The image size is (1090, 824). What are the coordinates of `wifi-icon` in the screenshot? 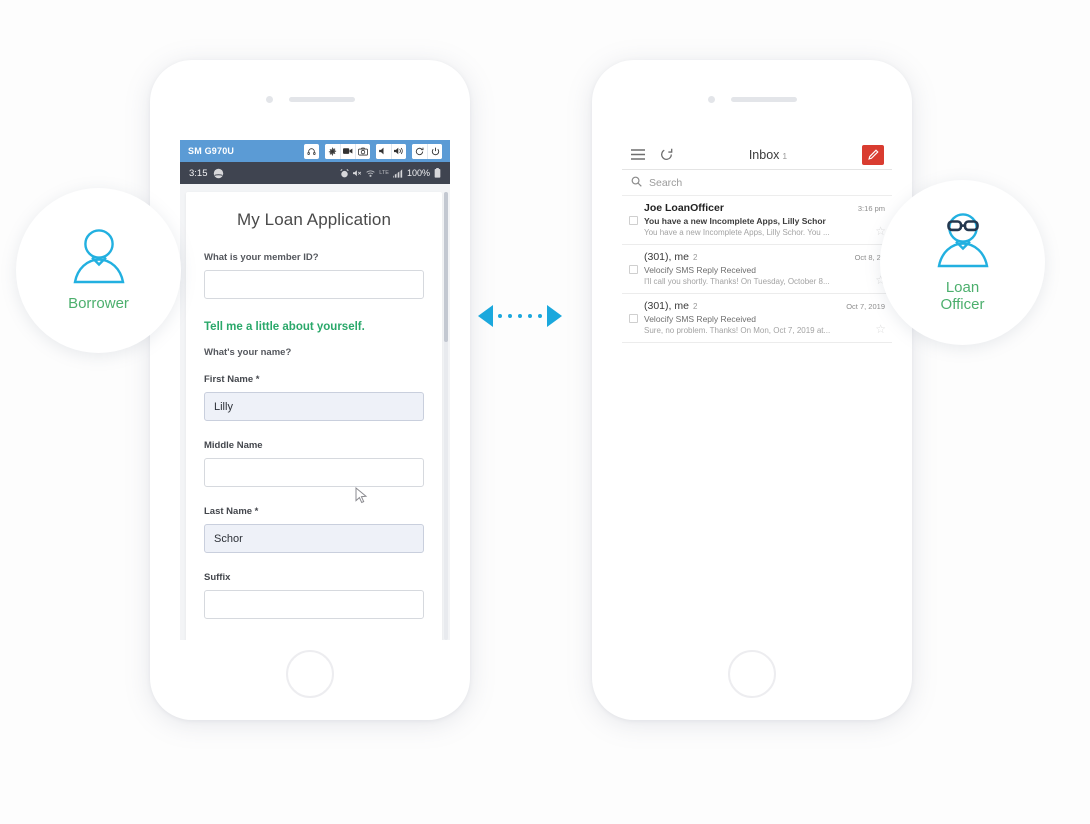 It's located at (370, 173).